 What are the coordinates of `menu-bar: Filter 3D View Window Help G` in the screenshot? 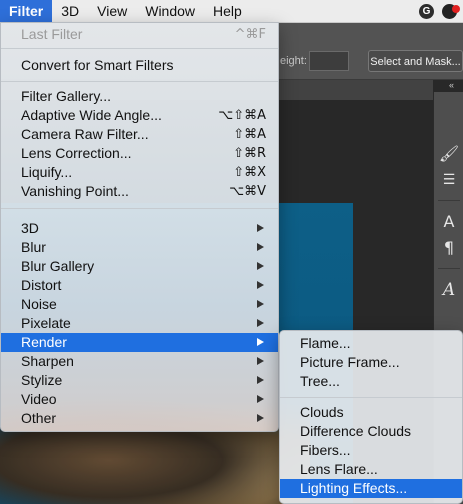 It's located at (231, 11).